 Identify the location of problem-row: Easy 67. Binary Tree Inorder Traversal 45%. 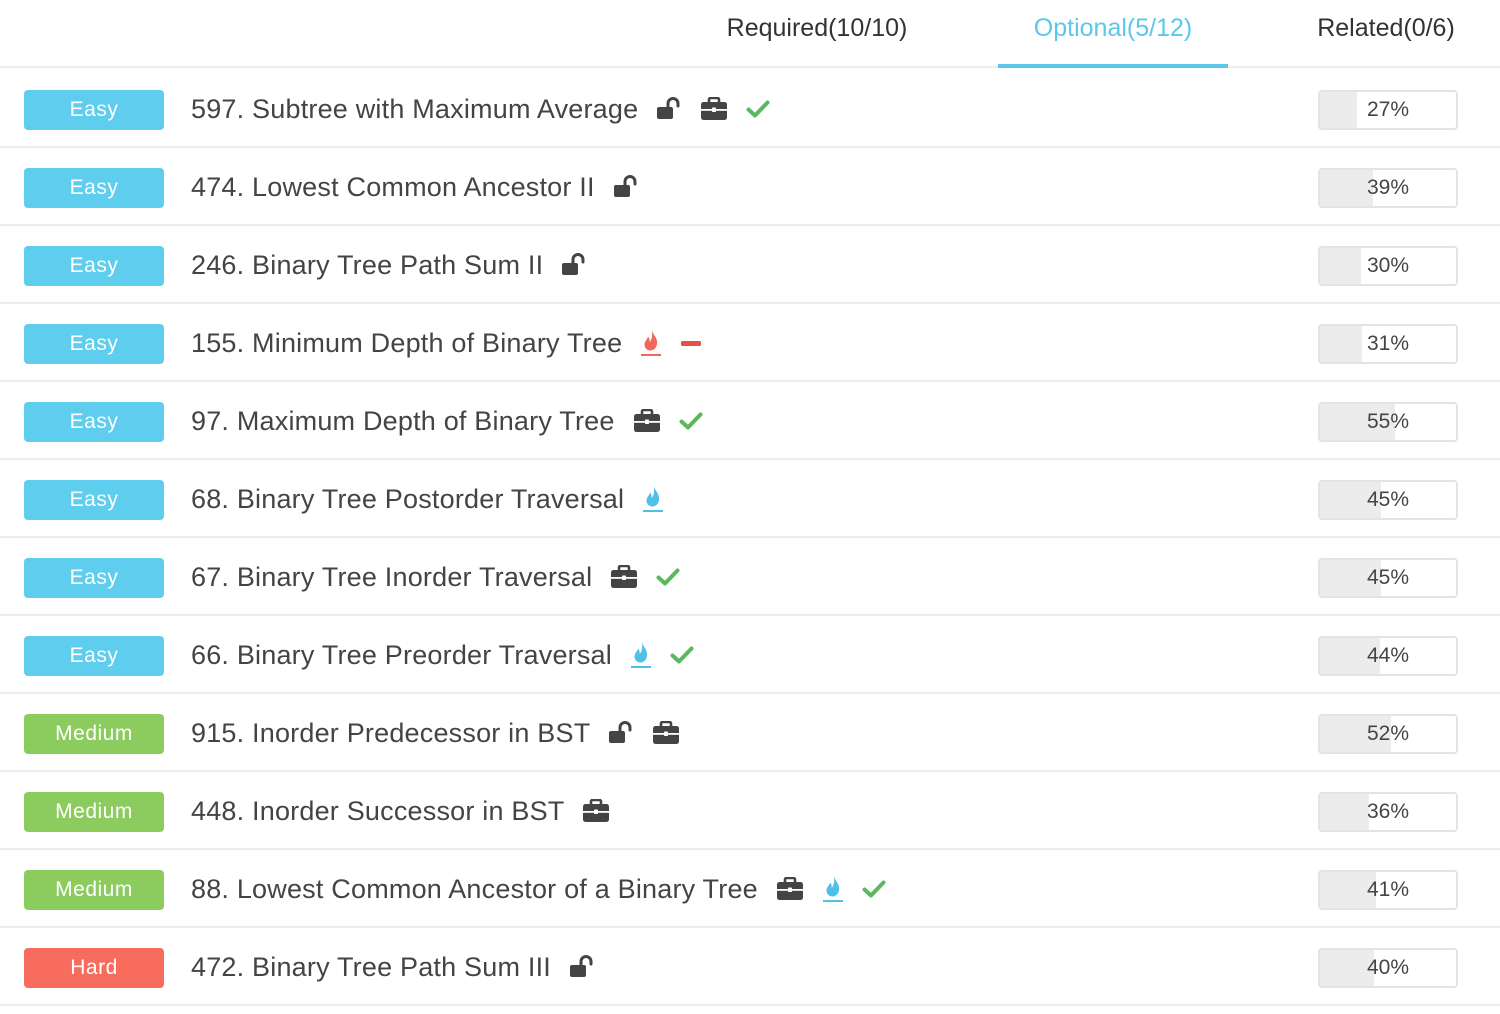
(750, 577).